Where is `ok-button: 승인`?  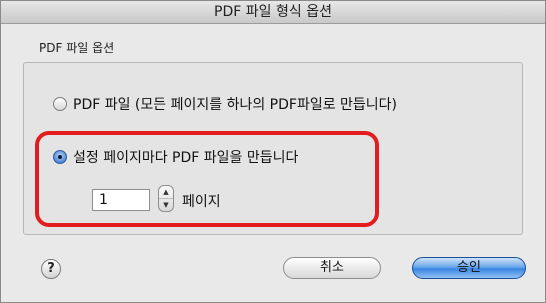 ok-button: 승인 is located at coordinates (469, 268).